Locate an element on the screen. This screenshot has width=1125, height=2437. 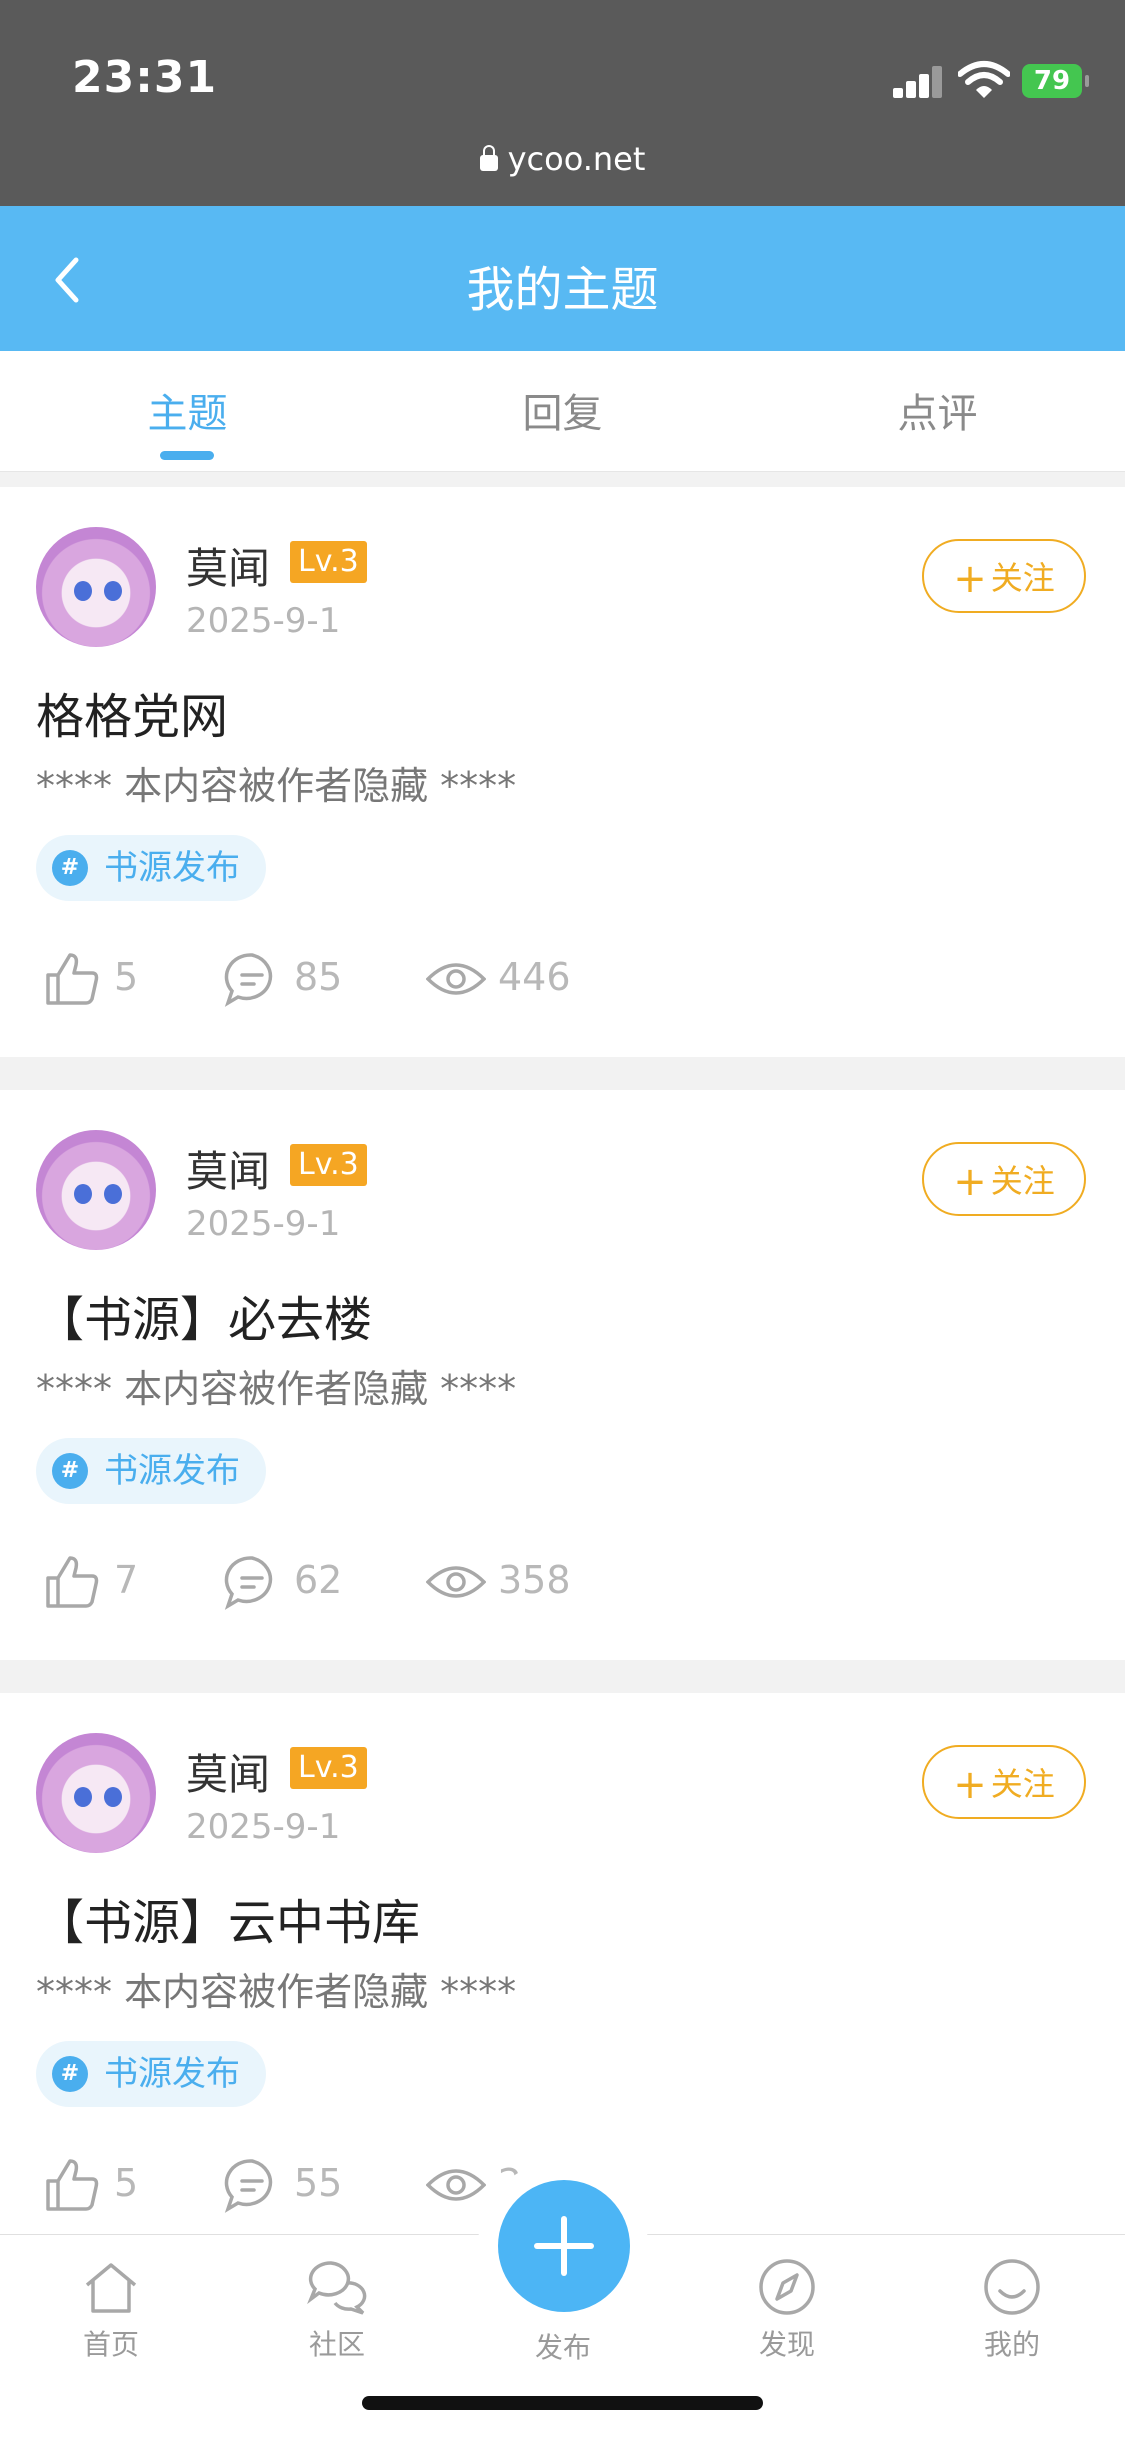
nav-mine: 我的 is located at coordinates (1012, 2310).